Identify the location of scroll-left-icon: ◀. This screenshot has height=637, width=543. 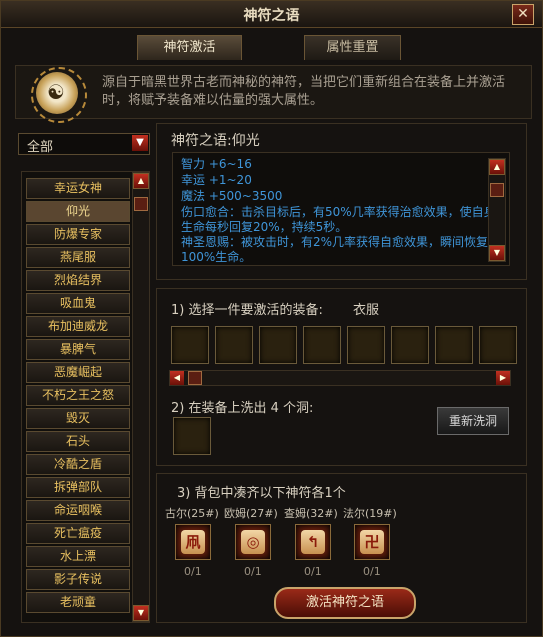
(177, 378).